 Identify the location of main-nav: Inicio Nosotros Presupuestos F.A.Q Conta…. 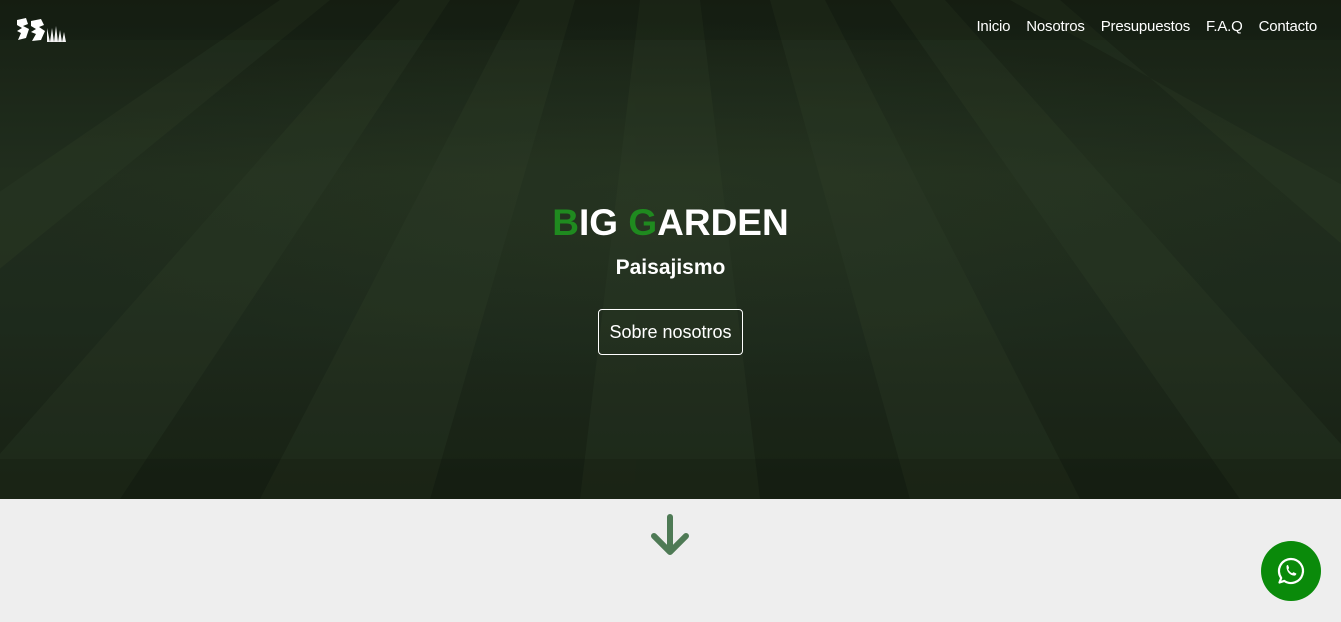
(1146, 26).